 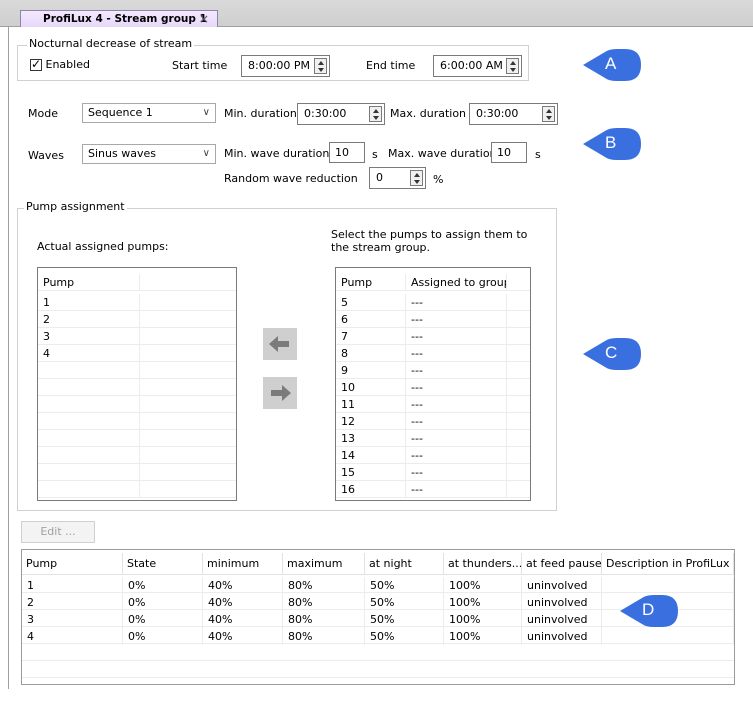 I want to click on move-right-button, so click(x=280, y=393).